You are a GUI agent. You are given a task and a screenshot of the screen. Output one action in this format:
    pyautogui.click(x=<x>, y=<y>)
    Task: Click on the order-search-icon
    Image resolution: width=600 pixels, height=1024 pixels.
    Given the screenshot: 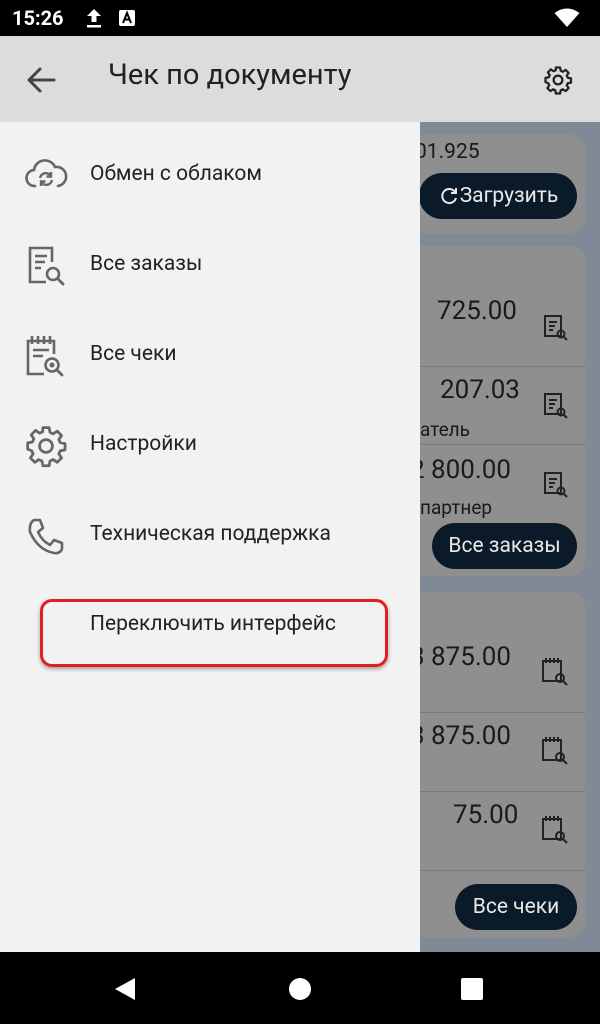 What is the action you would take?
    pyautogui.click(x=46, y=266)
    